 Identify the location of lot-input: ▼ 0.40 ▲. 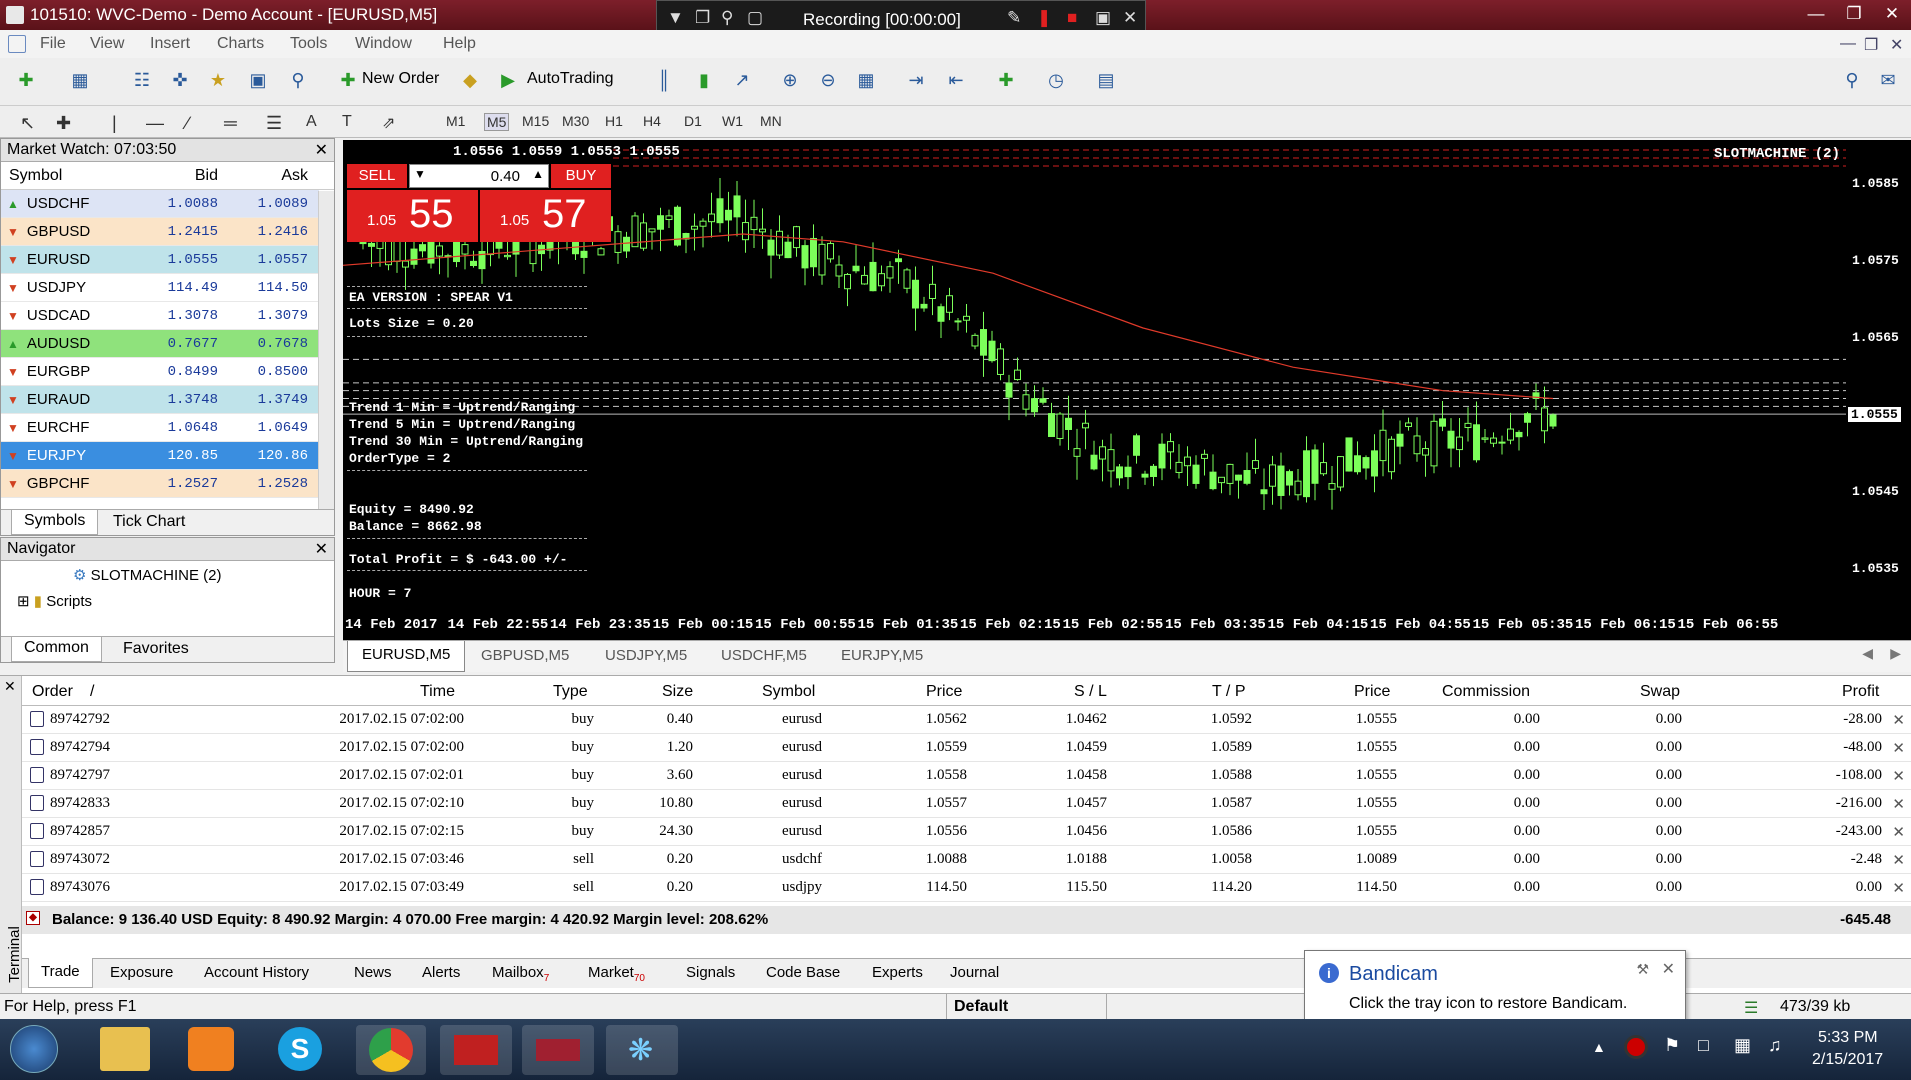
(479, 176).